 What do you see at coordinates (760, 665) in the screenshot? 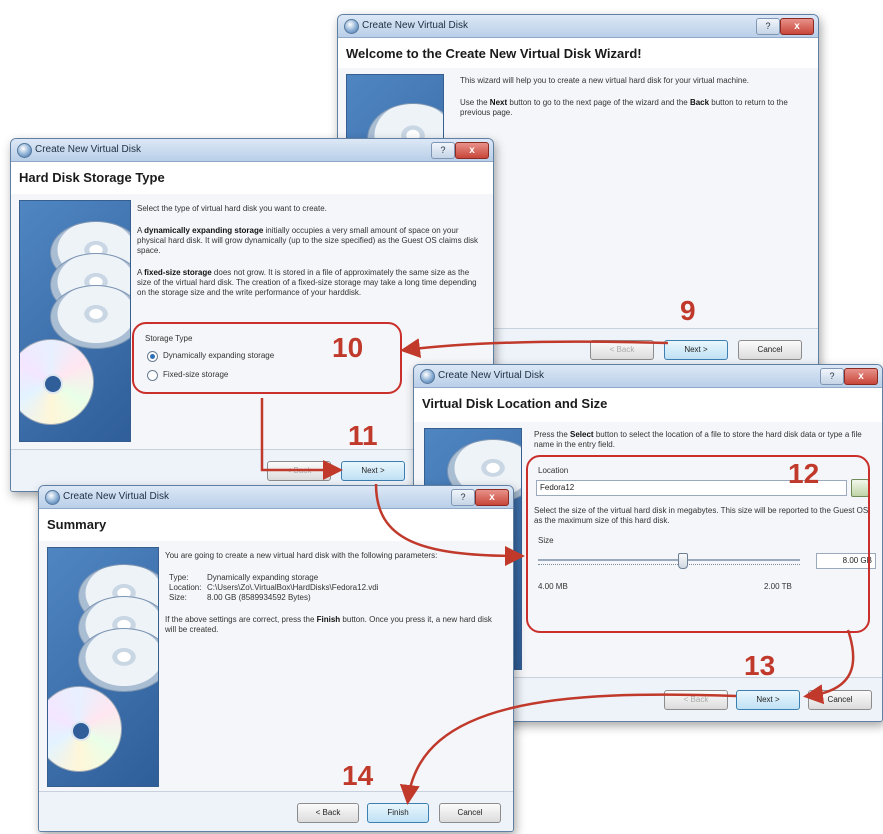
I see `step-number-13: 13` at bounding box center [760, 665].